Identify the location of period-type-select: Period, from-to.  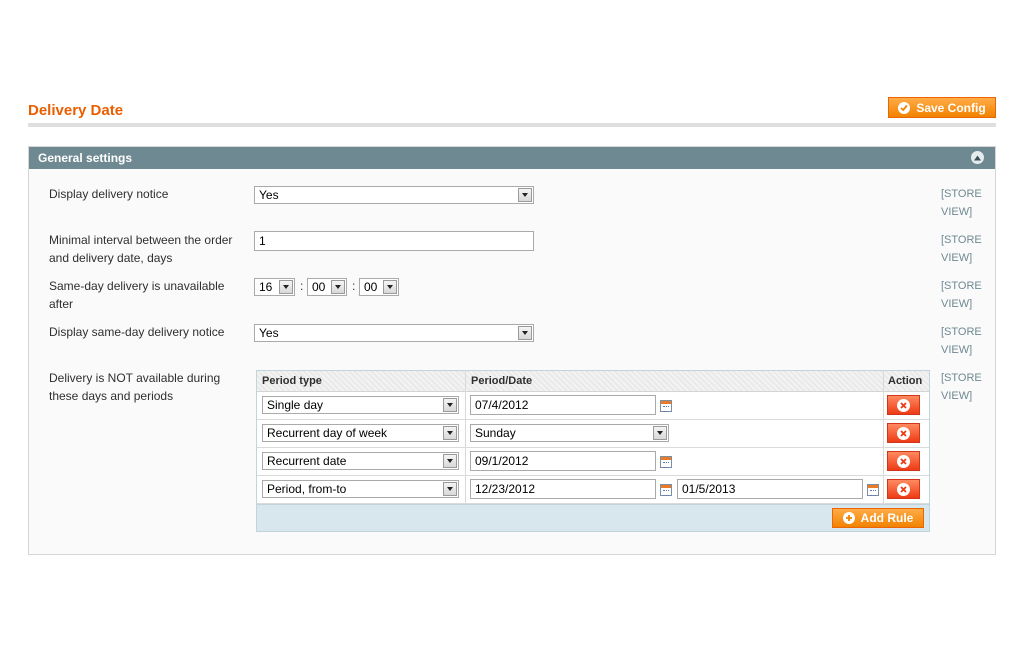
(360, 489).